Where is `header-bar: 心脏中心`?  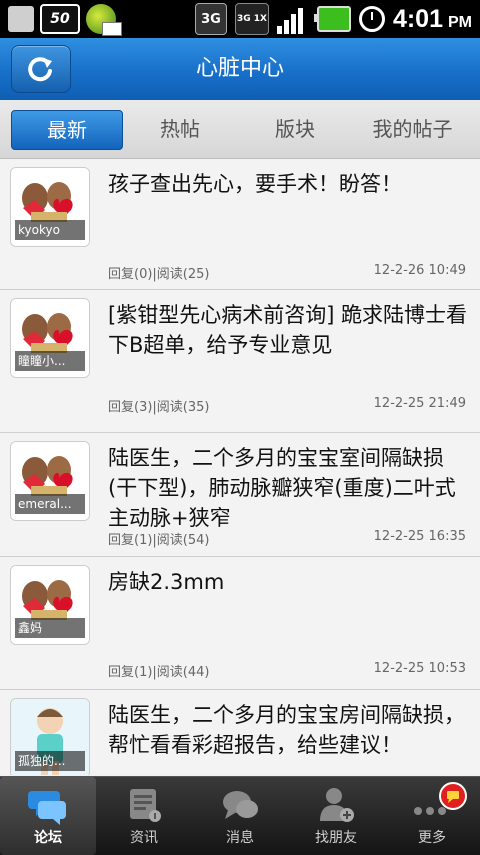
header-bar: 心脏中心 is located at coordinates (240, 69).